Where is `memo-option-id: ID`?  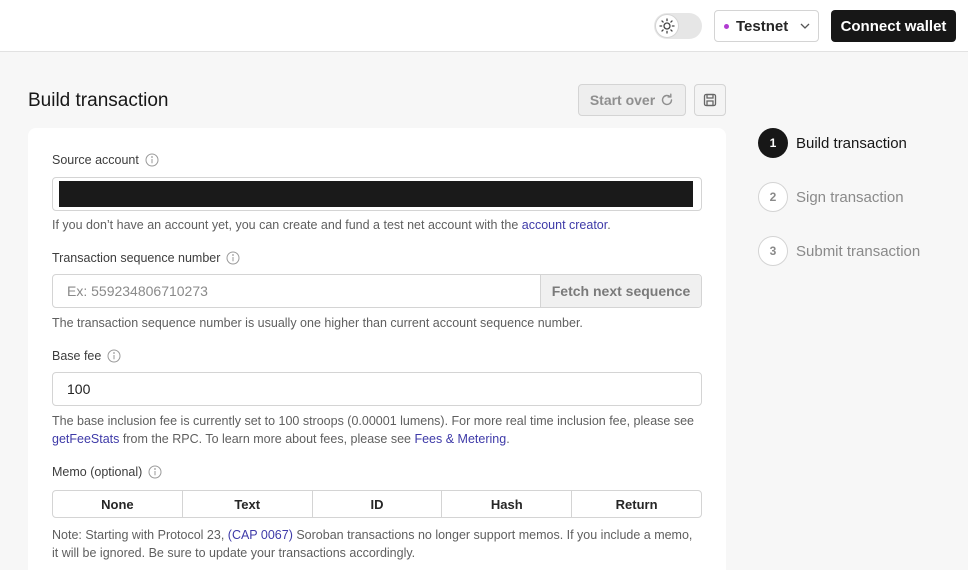
memo-option-id: ID is located at coordinates (378, 504).